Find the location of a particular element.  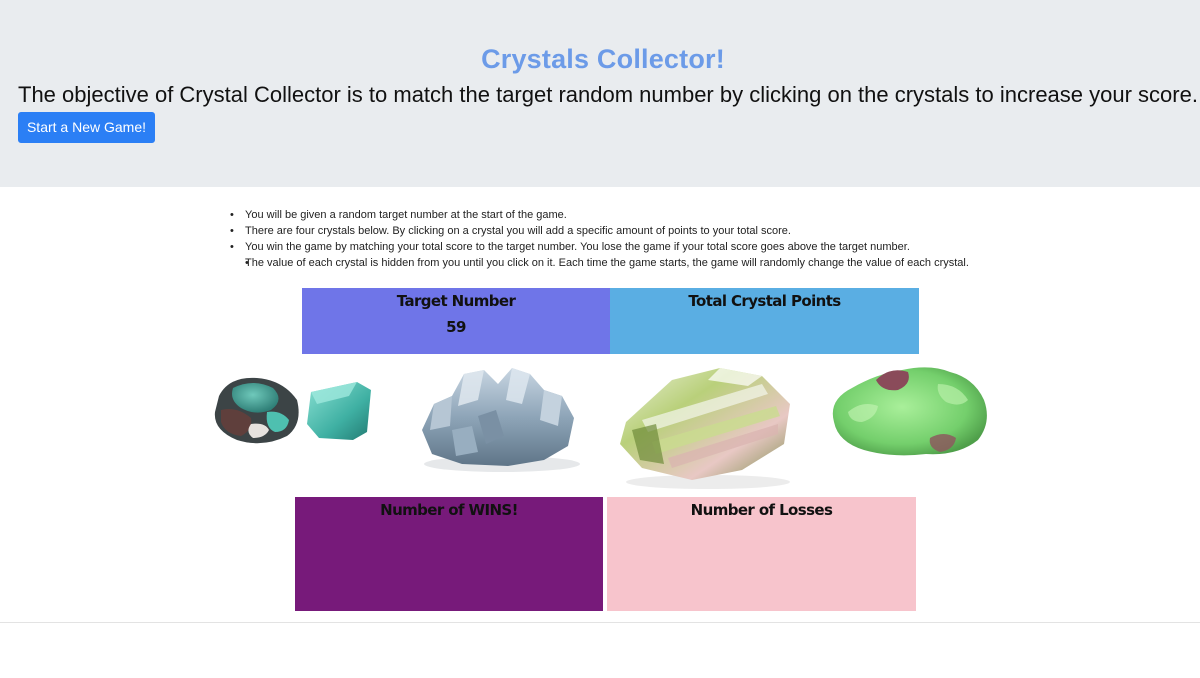

losses-label: Number of Losses is located at coordinates (761, 510).